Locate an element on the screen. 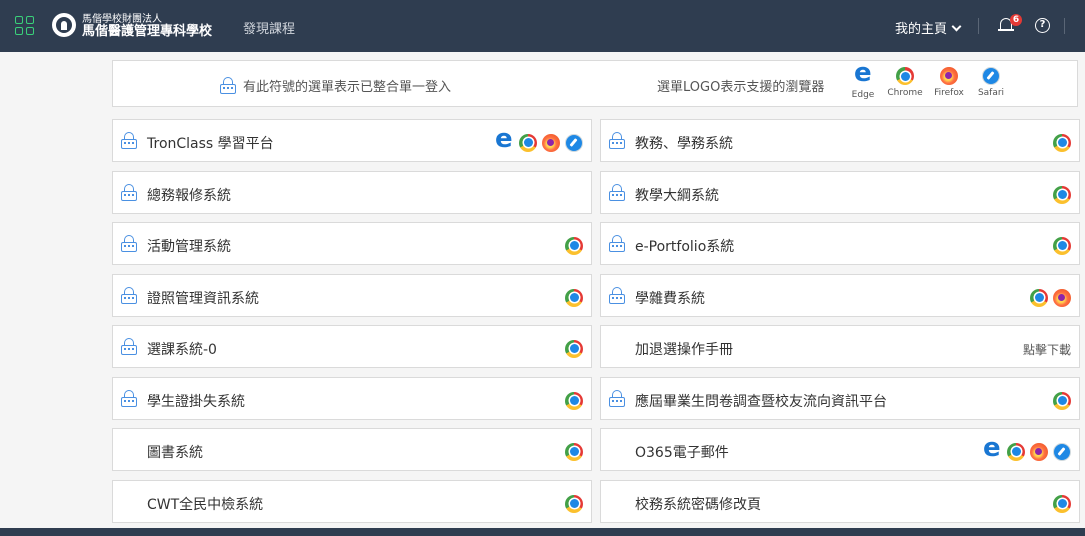 The height and width of the screenshot is (536, 1085). system-card-label: 總務報修系統 is located at coordinates (189, 196).